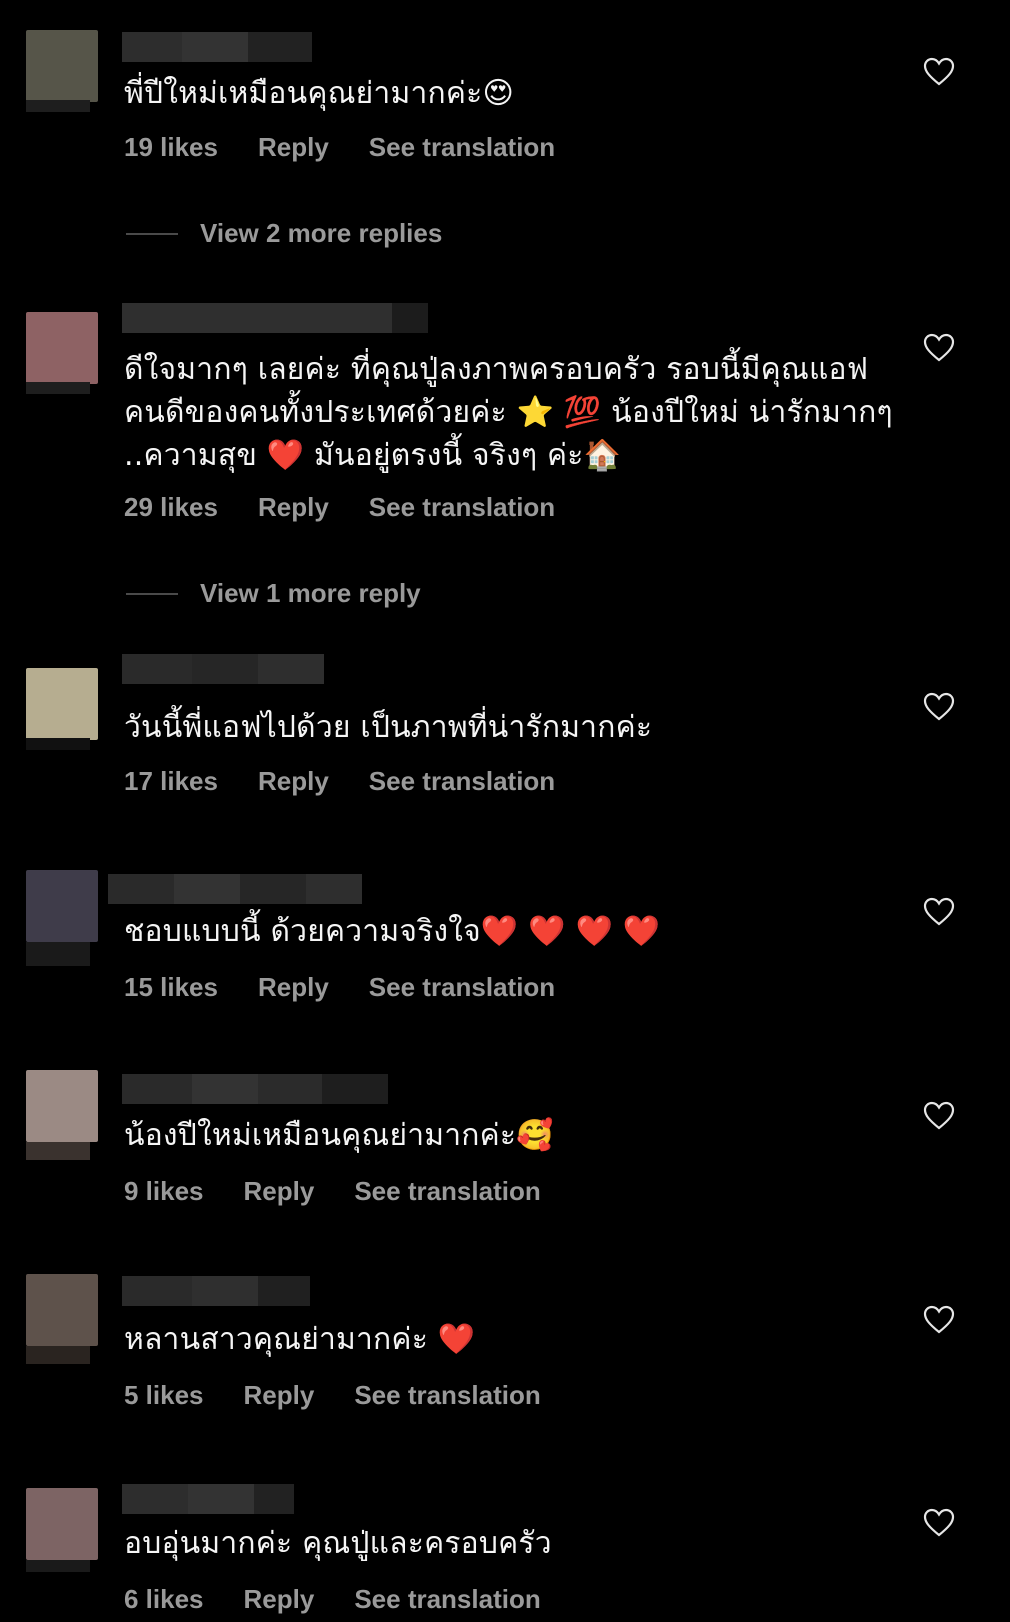 This screenshot has width=1010, height=1622. I want to click on comment-text: น้องปีใหม่เหมือนคุณย่ามากค่ะ🥰, so click(339, 1135).